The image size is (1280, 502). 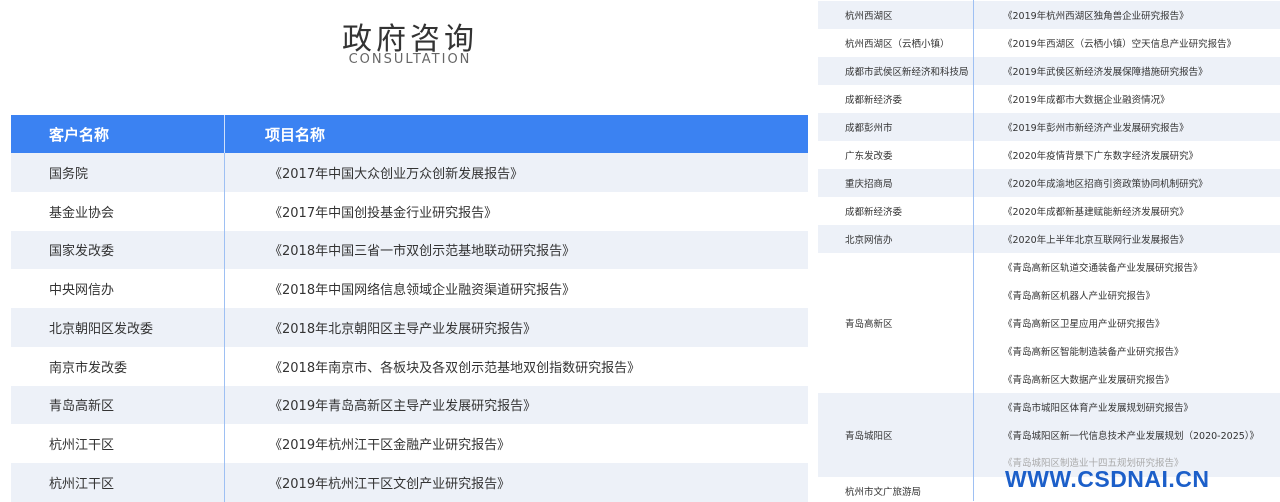 What do you see at coordinates (907, 72) in the screenshot?
I see `client-cell: 成都市武侯区新经济和科技局` at bounding box center [907, 72].